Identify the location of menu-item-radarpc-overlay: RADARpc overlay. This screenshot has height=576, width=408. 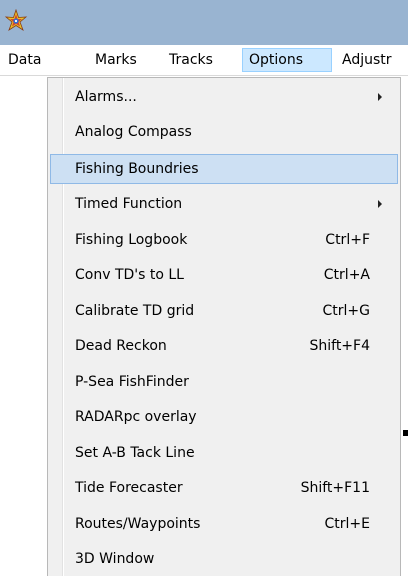
(224, 417).